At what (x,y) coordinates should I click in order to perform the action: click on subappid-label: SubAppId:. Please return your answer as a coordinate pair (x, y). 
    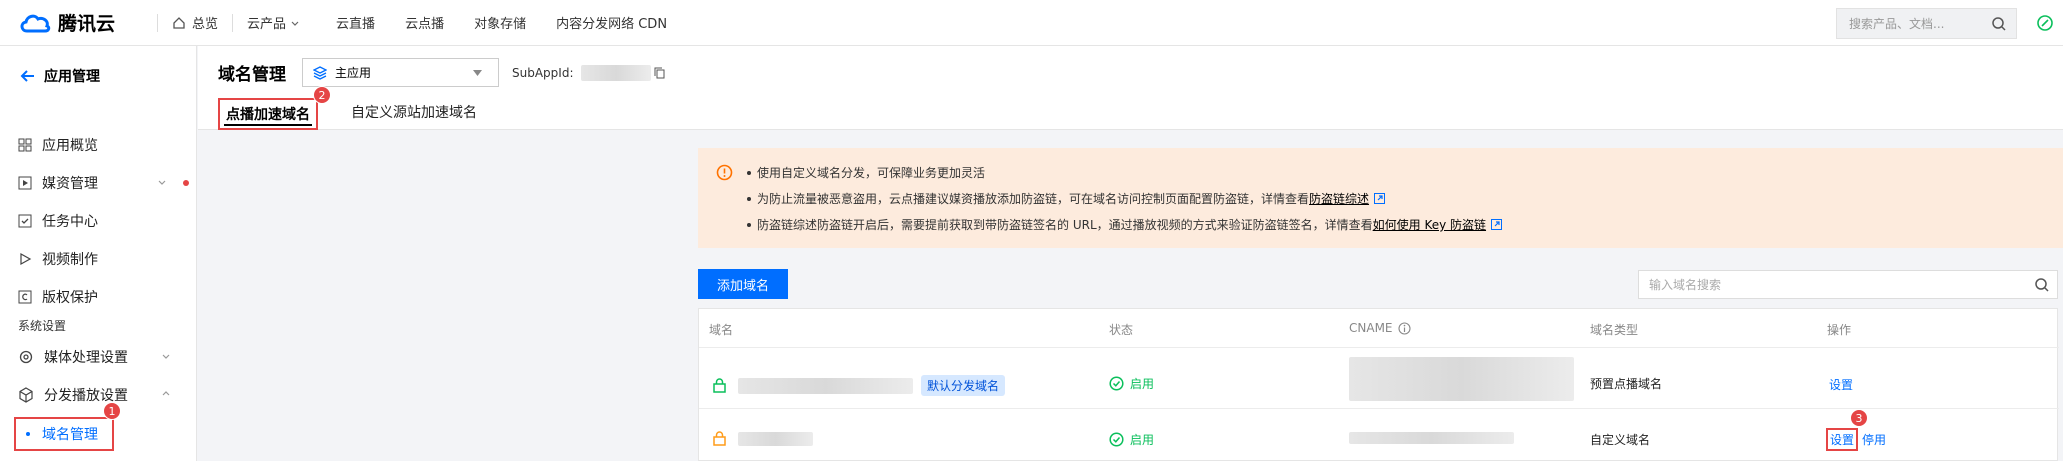
    Looking at the image, I should click on (543, 73).